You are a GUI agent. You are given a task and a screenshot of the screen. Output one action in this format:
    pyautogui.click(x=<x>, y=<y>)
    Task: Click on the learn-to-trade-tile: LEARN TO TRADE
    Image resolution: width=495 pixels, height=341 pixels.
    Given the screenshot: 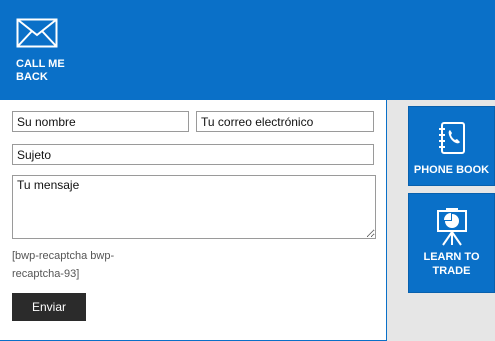 What is the action you would take?
    pyautogui.click(x=451, y=243)
    